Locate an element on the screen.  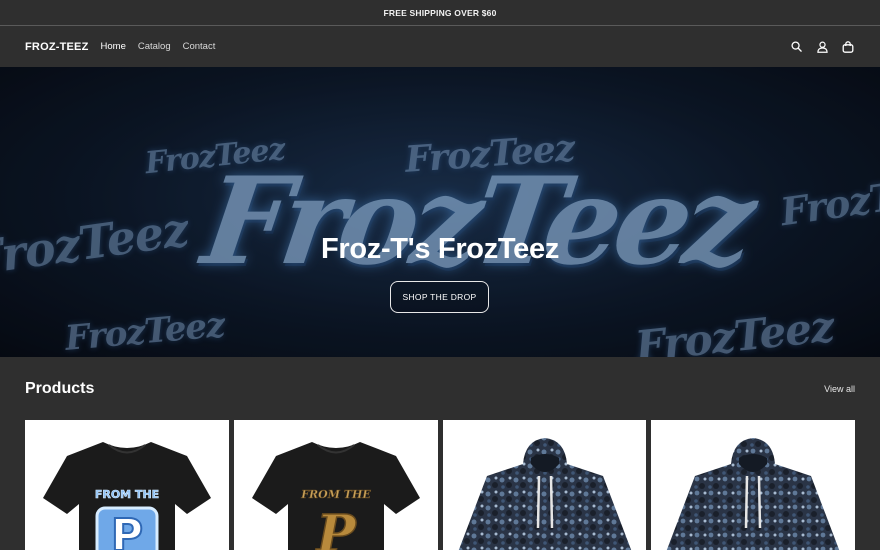
nav-home: Home is located at coordinates (113, 46).